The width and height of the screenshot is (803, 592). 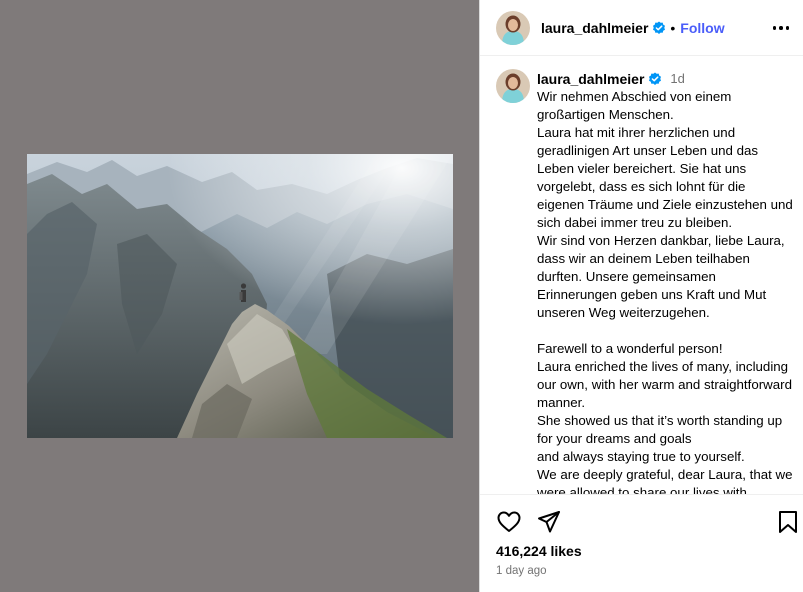 What do you see at coordinates (521, 571) in the screenshot?
I see `post-timestamp: 1 day ago` at bounding box center [521, 571].